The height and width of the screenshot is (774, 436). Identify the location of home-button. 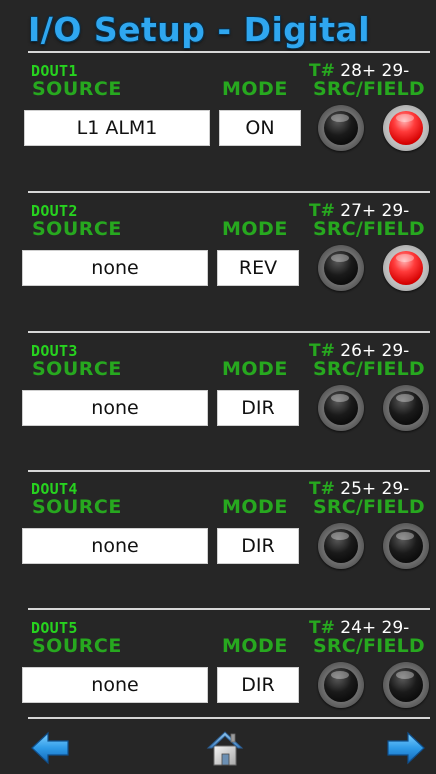
(225, 748).